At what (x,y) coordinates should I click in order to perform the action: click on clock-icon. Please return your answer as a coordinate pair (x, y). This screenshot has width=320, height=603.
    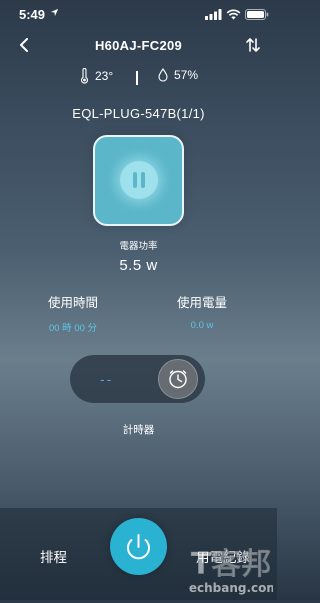
    Looking at the image, I should click on (178, 379).